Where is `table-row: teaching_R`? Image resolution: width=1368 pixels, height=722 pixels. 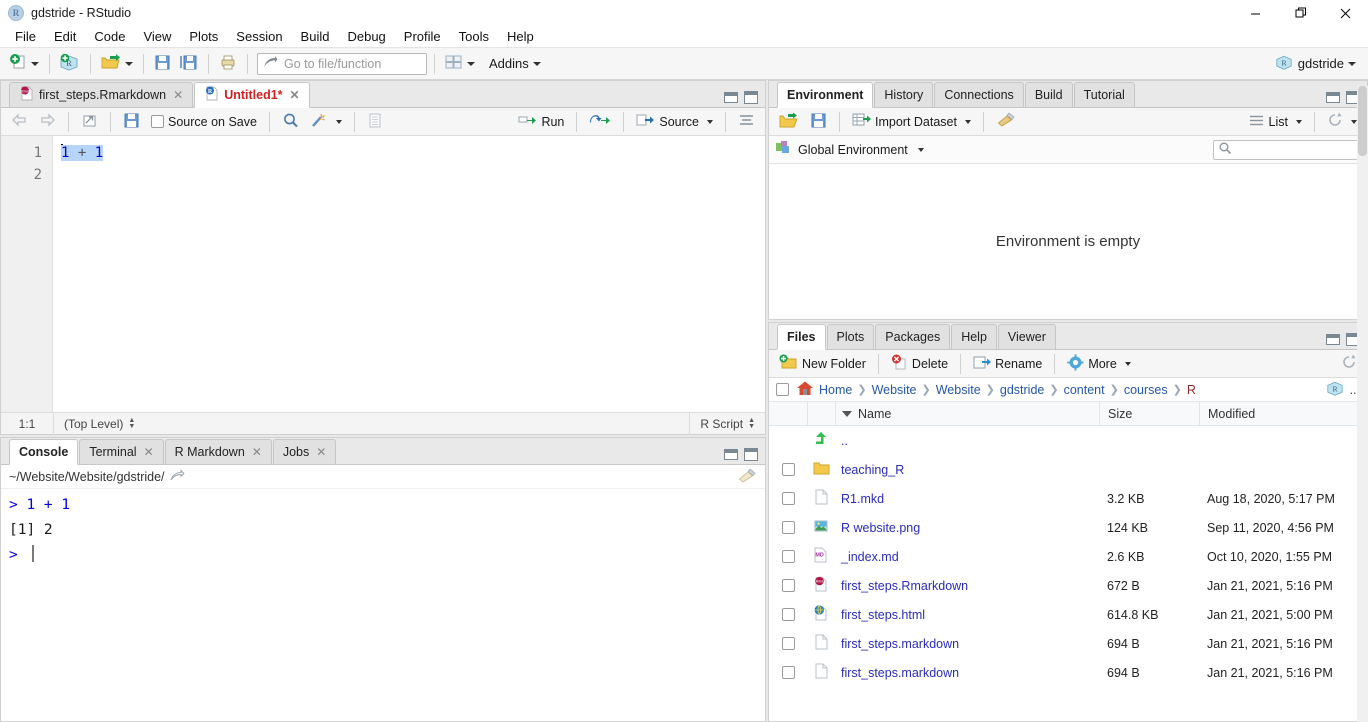 table-row: teaching_R is located at coordinates (1068, 469).